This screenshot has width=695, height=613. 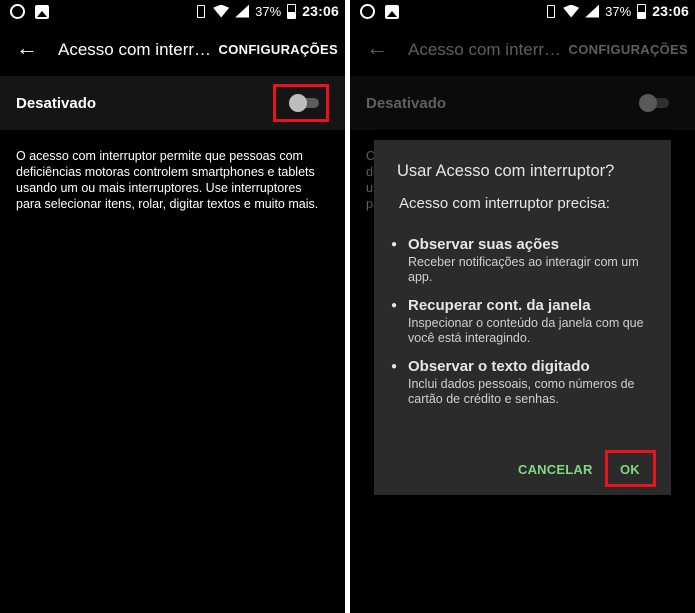 I want to click on ok-highlight-box, so click(x=630, y=468).